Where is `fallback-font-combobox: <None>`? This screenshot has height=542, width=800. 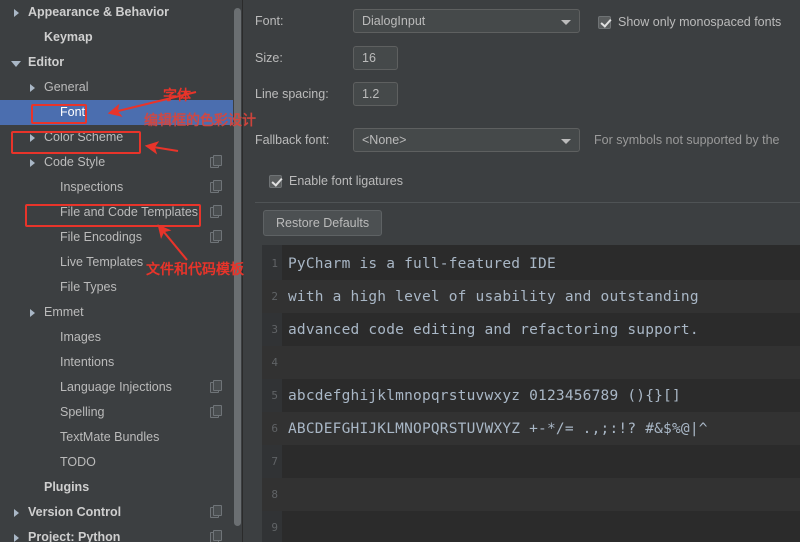
fallback-font-combobox: <None> is located at coordinates (466, 140).